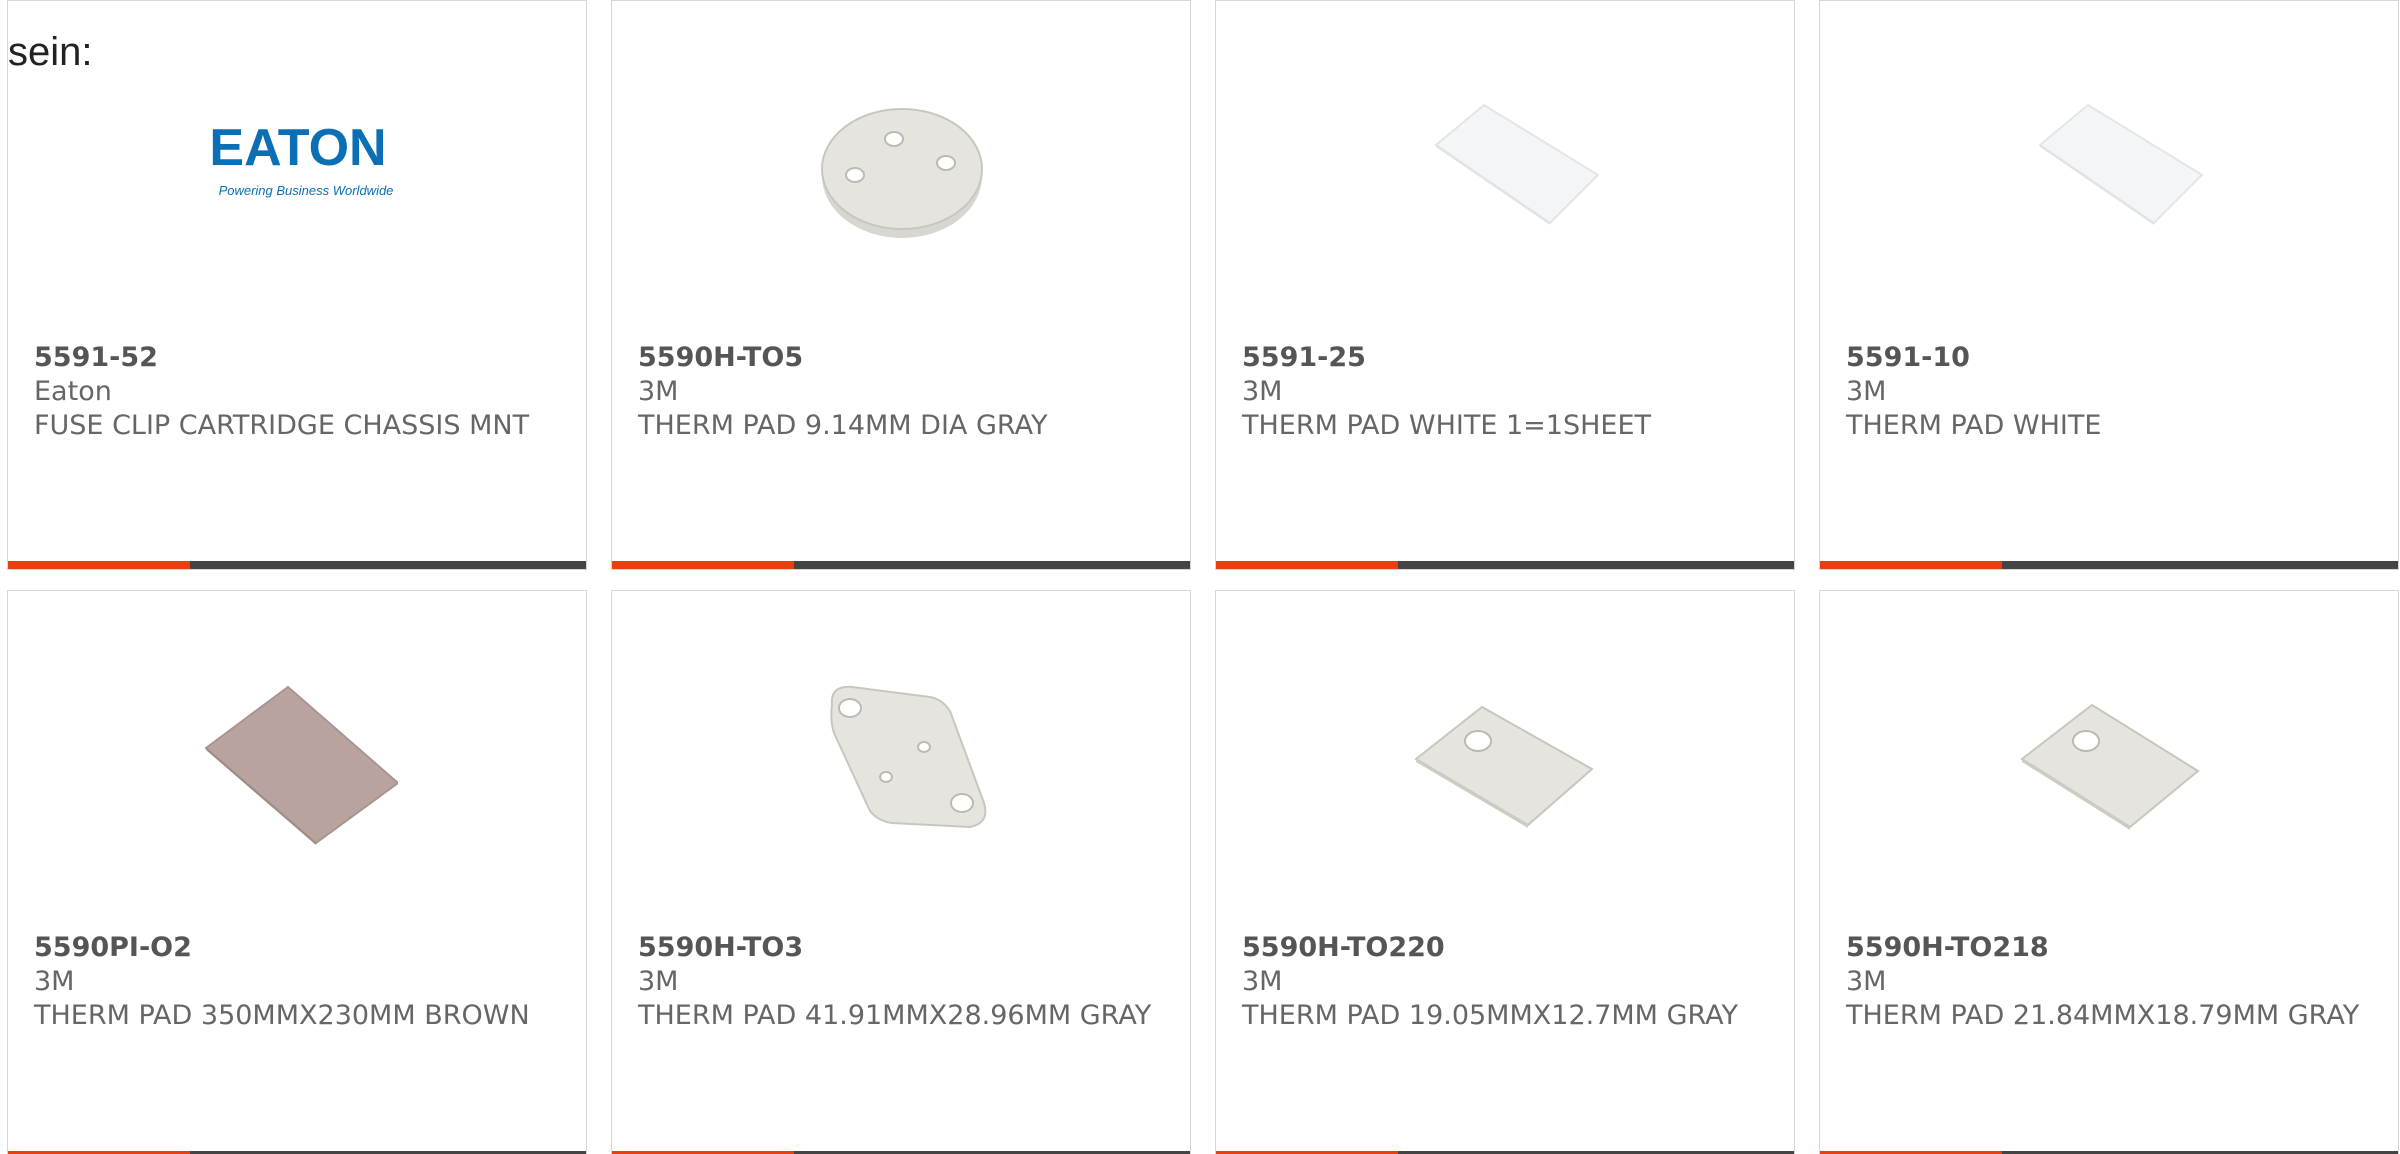  Describe the element at coordinates (306, 190) in the screenshot. I see `eaton-logo-tagline: Powering Business Worldwide` at that location.